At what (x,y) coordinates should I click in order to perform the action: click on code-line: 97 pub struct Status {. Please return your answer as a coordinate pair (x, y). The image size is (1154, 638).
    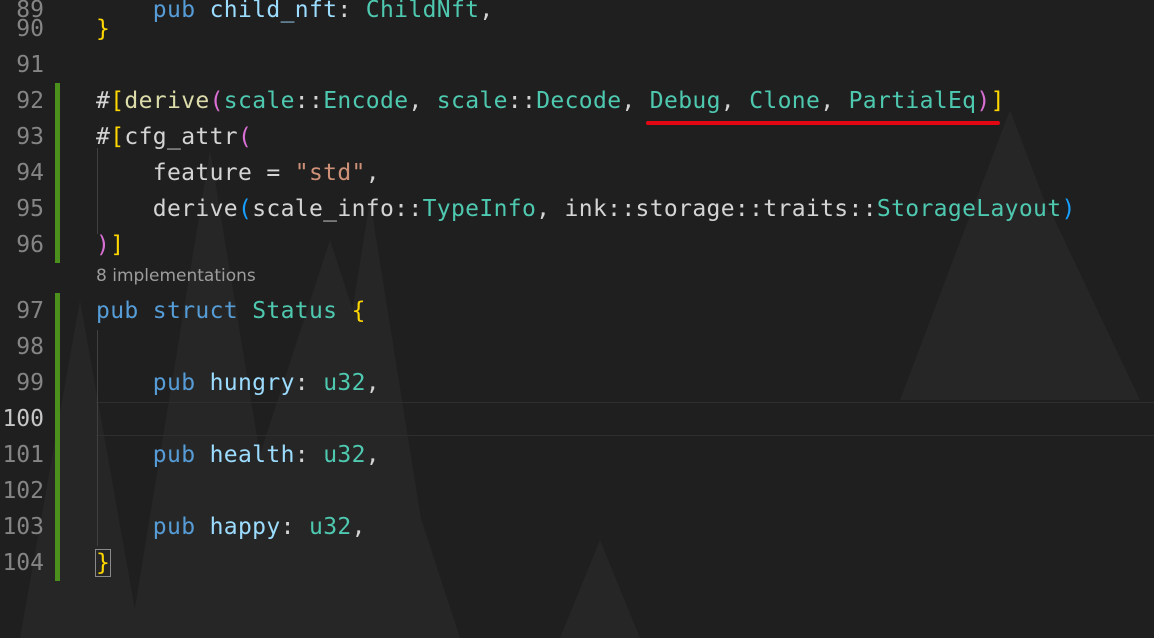
    Looking at the image, I should click on (577, 311).